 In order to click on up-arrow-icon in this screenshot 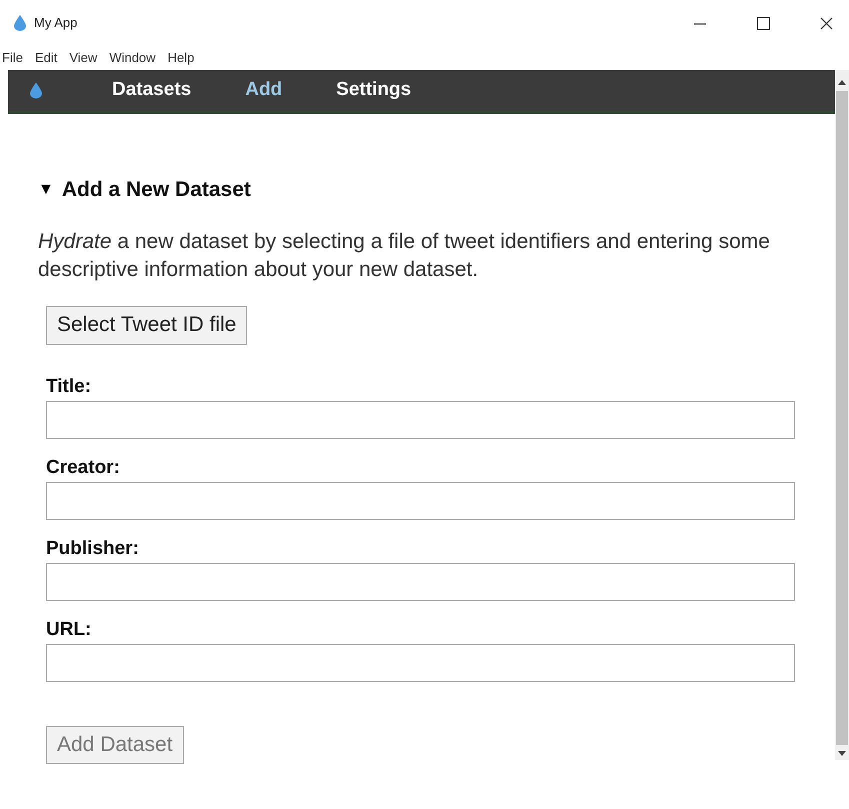, I will do `click(842, 82)`.